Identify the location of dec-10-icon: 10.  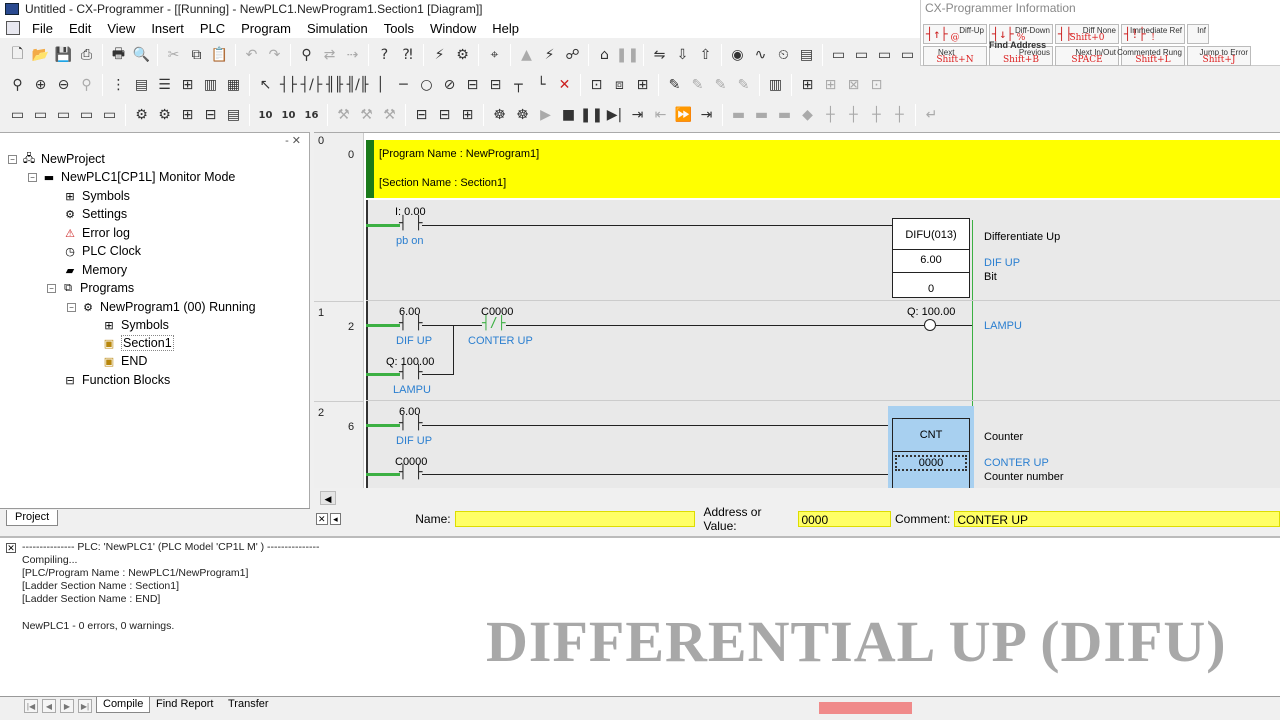
(288, 115).